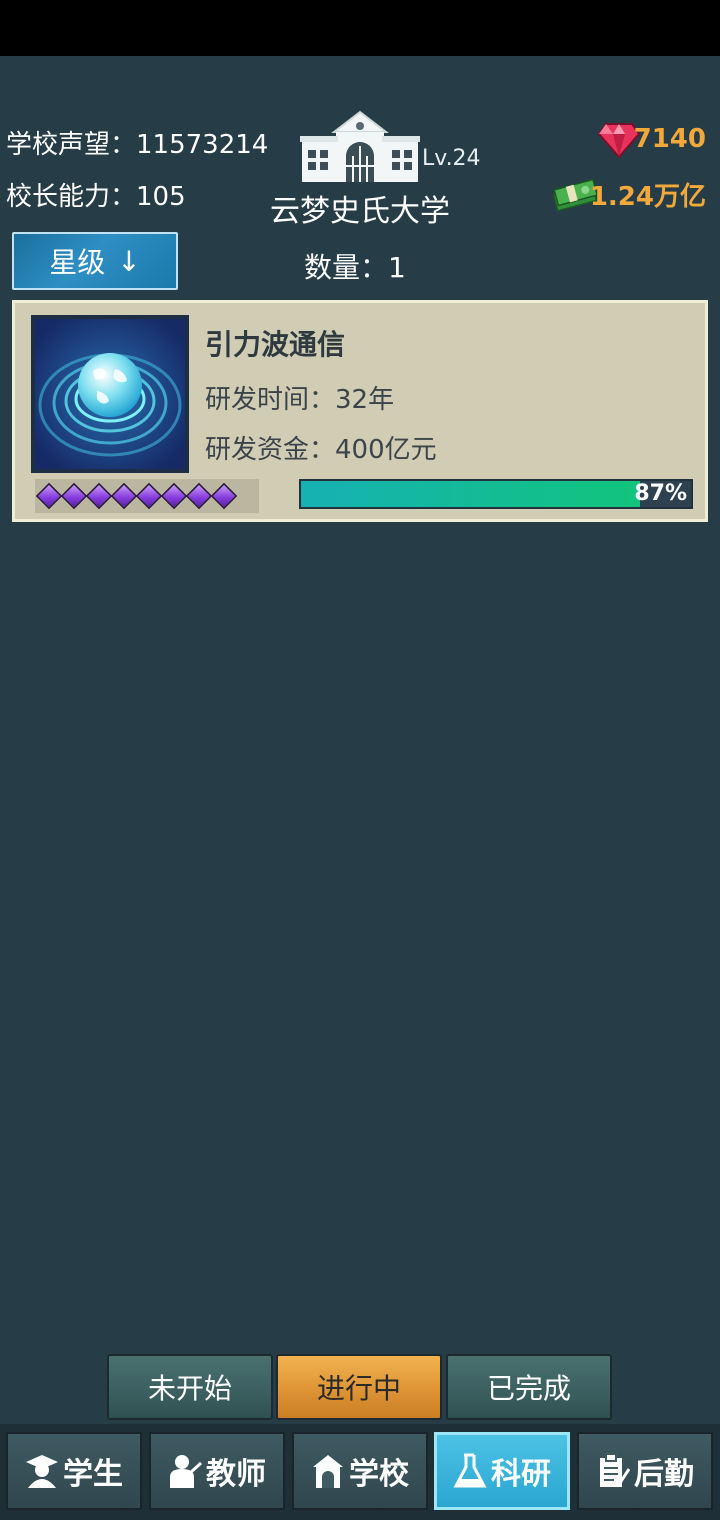  I want to click on ability-stat: 校长能力：105, so click(96, 194).